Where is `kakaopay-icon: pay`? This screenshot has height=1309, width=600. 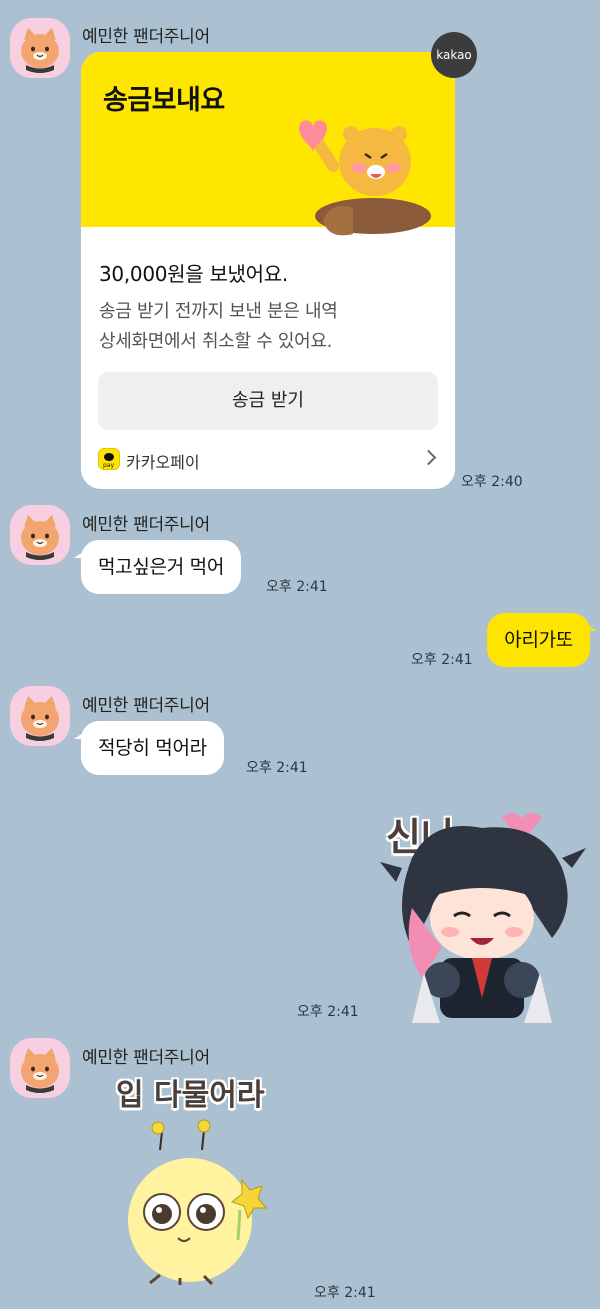 kakaopay-icon: pay is located at coordinates (109, 459).